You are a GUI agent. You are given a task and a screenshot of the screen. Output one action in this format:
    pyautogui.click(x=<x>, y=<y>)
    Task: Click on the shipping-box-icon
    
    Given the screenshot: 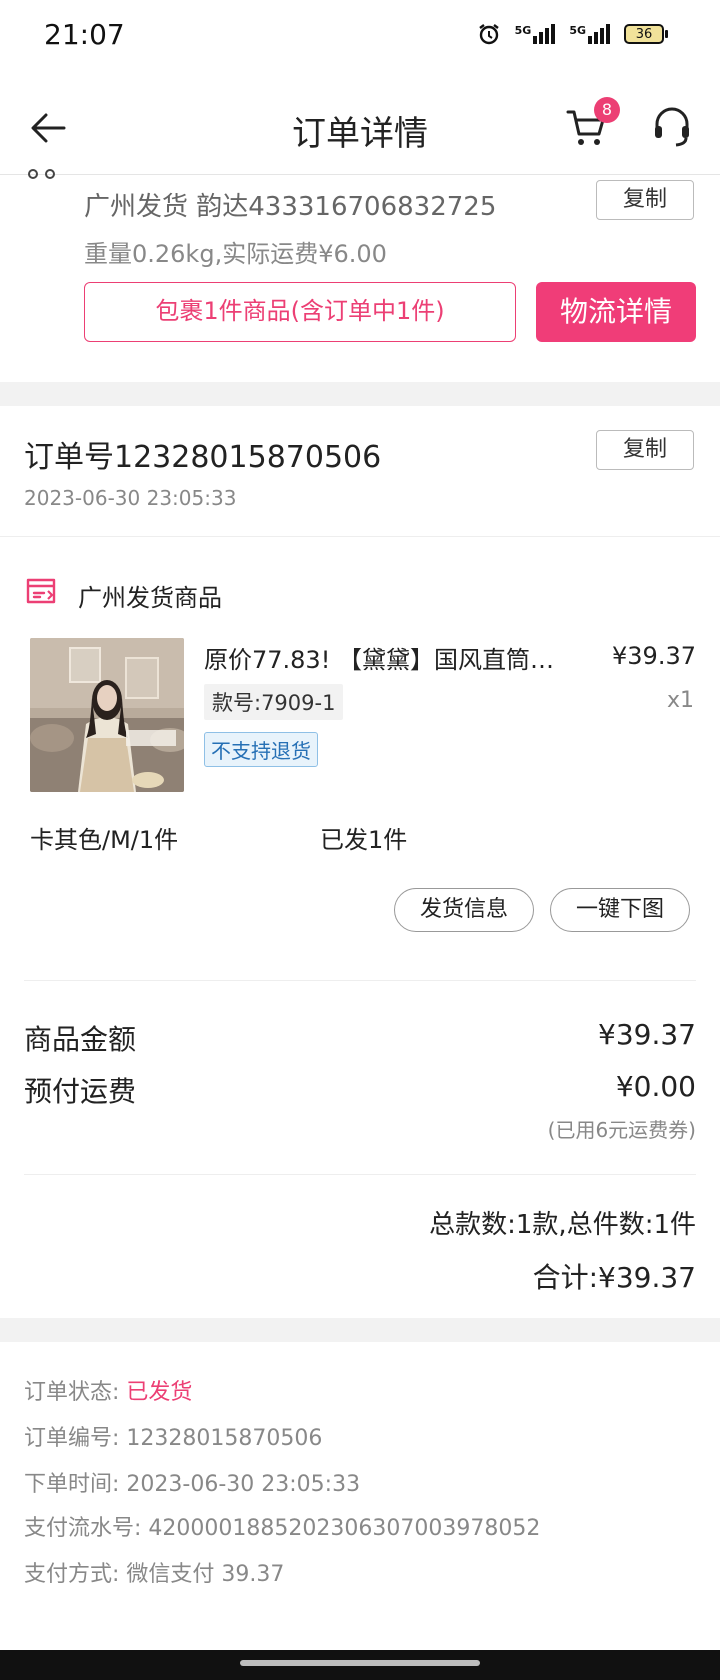 What is the action you would take?
    pyautogui.click(x=41, y=591)
    